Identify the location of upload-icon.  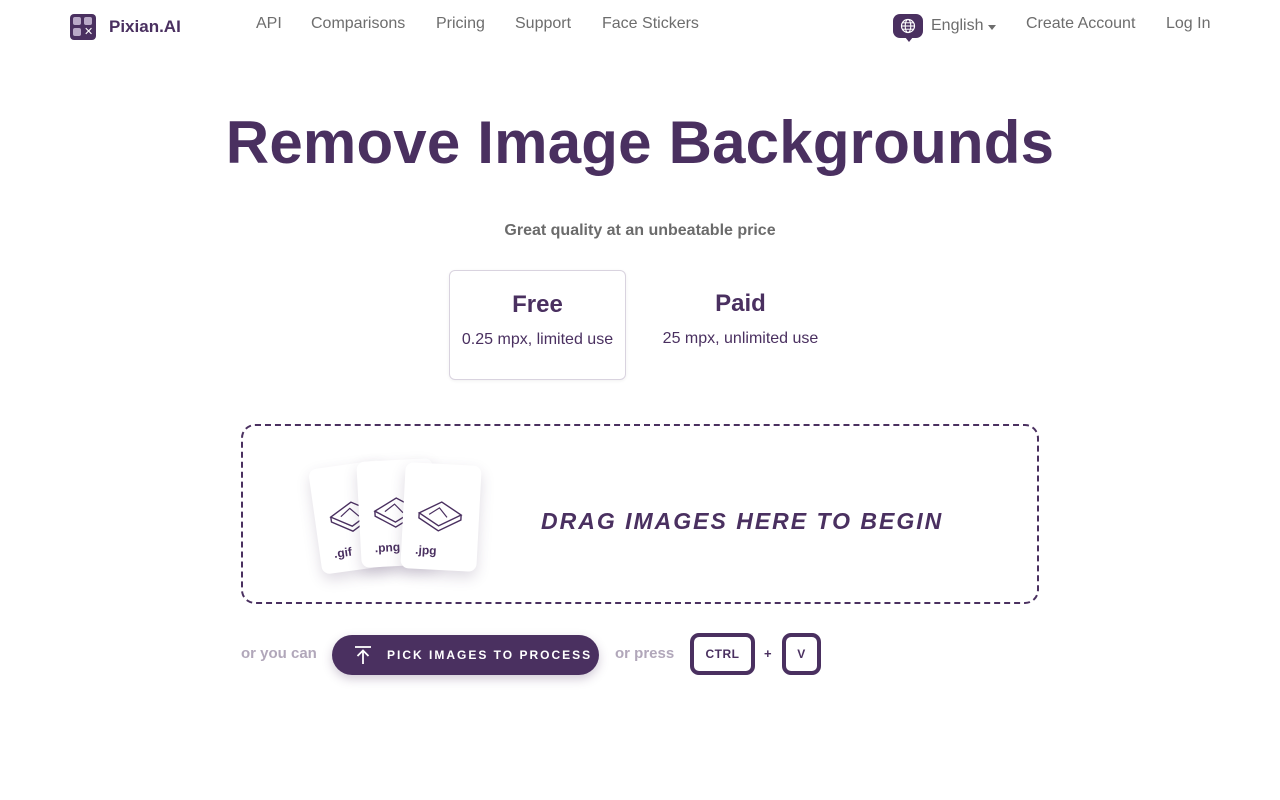
(363, 655).